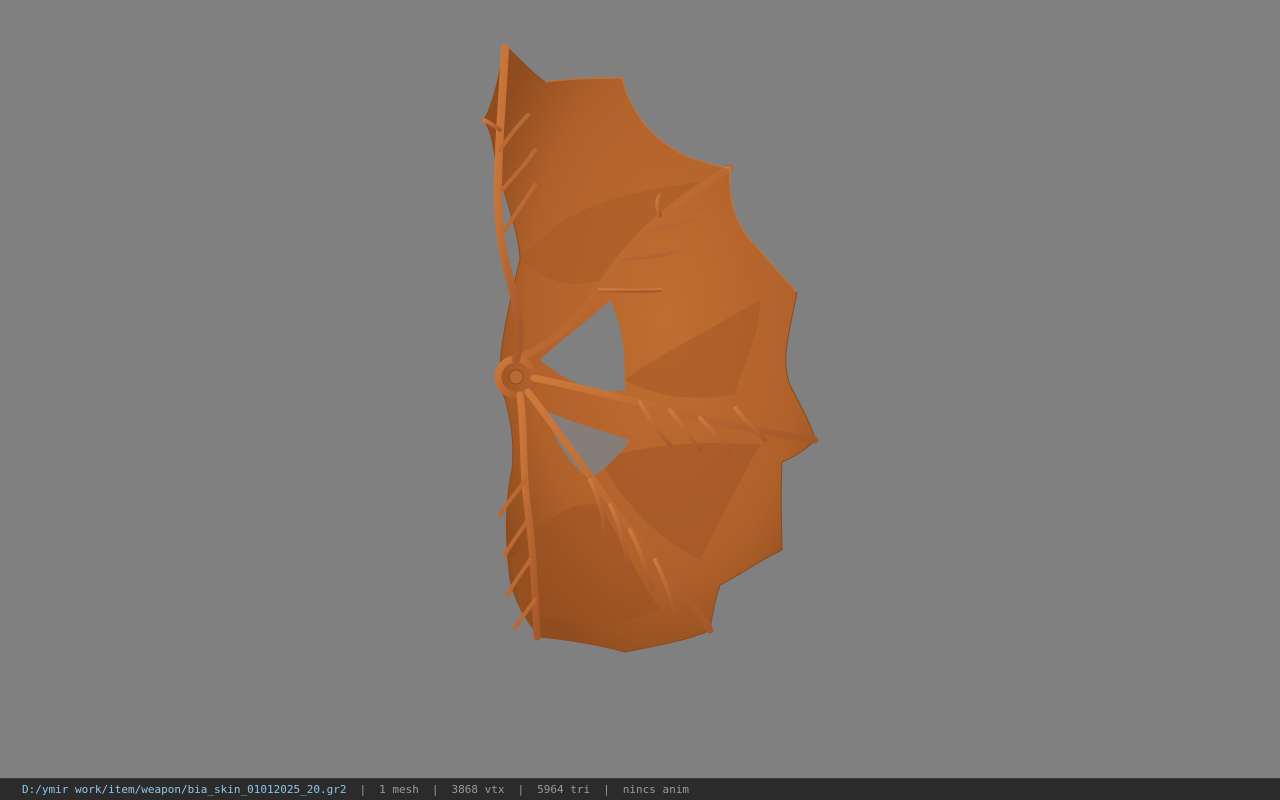  I want to click on stem-ring-inner, so click(516, 377).